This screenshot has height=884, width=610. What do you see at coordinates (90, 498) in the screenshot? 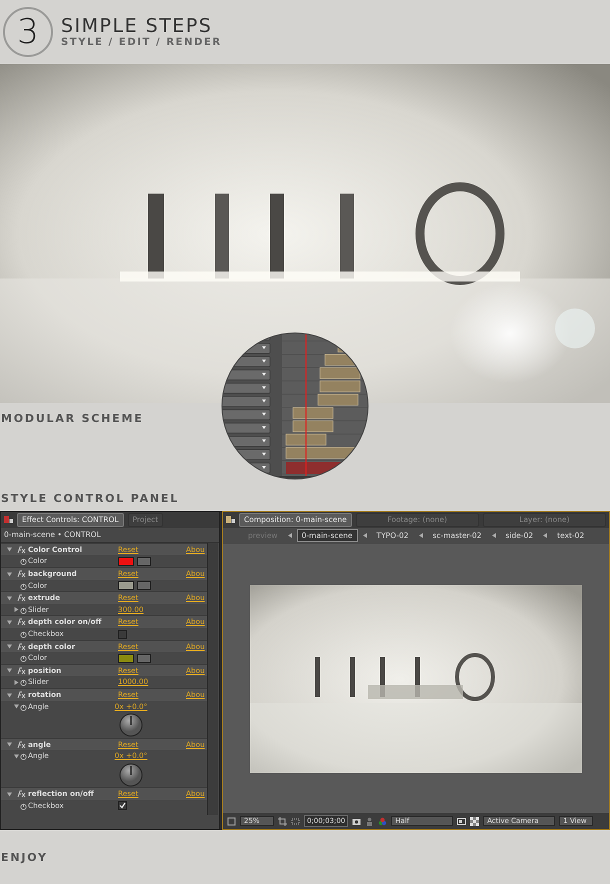
I see `section-heading: STYLE CONTROL PANEL` at bounding box center [90, 498].